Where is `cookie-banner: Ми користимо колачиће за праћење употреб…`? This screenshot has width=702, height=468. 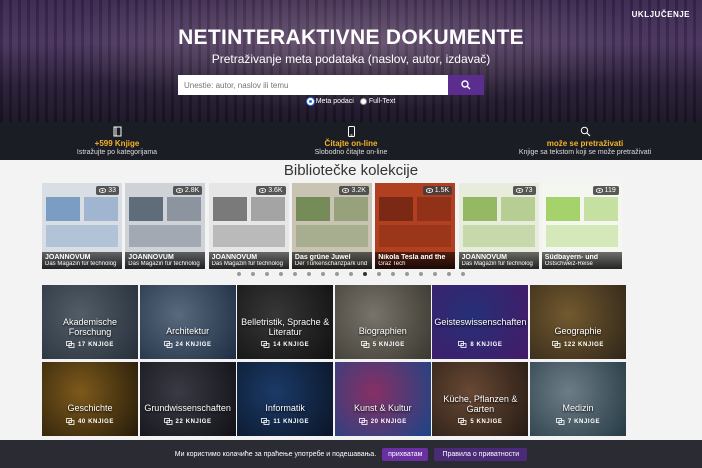 cookie-banner: Ми користимо колачиће за праћење употреб… is located at coordinates (351, 454).